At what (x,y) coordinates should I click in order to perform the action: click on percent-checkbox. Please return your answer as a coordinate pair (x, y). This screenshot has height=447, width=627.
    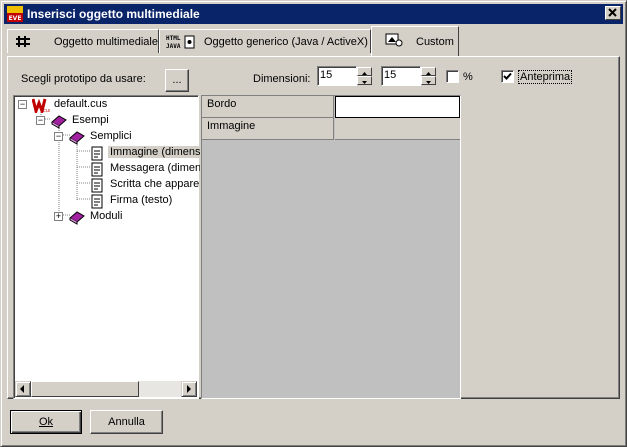
    Looking at the image, I should click on (452, 76).